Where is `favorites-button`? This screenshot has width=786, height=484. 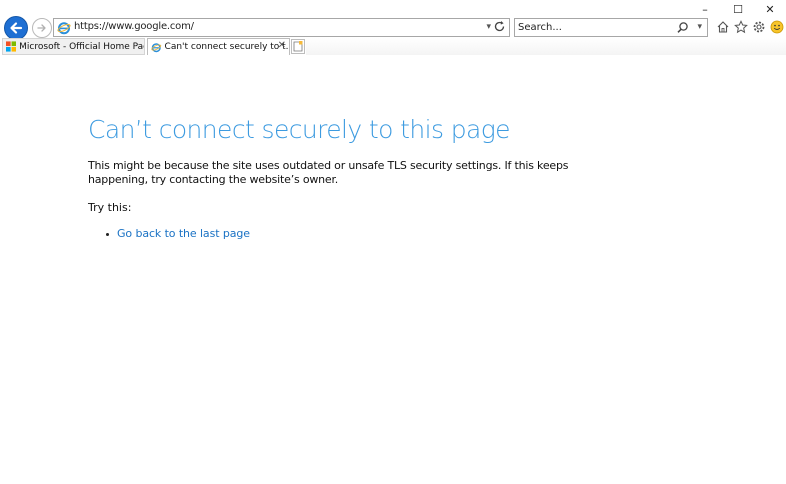 favorites-button is located at coordinates (741, 27).